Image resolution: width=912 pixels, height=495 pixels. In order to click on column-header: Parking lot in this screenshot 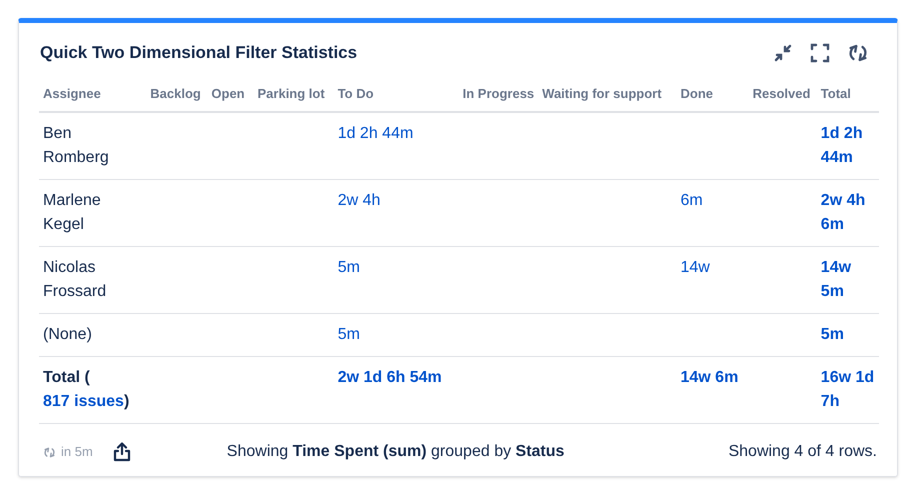, I will do `click(291, 93)`.